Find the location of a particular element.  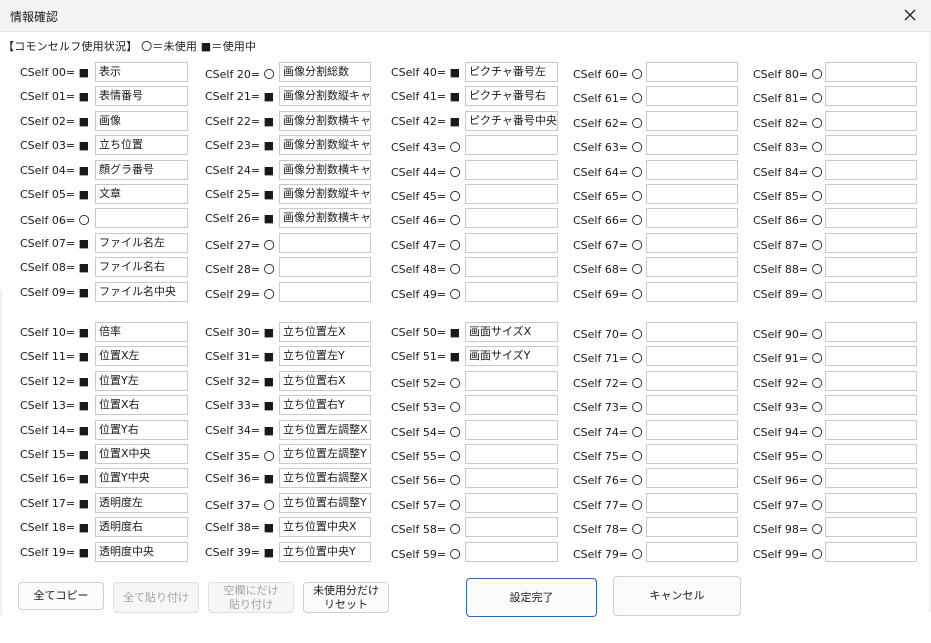

close-icon is located at coordinates (910, 15).